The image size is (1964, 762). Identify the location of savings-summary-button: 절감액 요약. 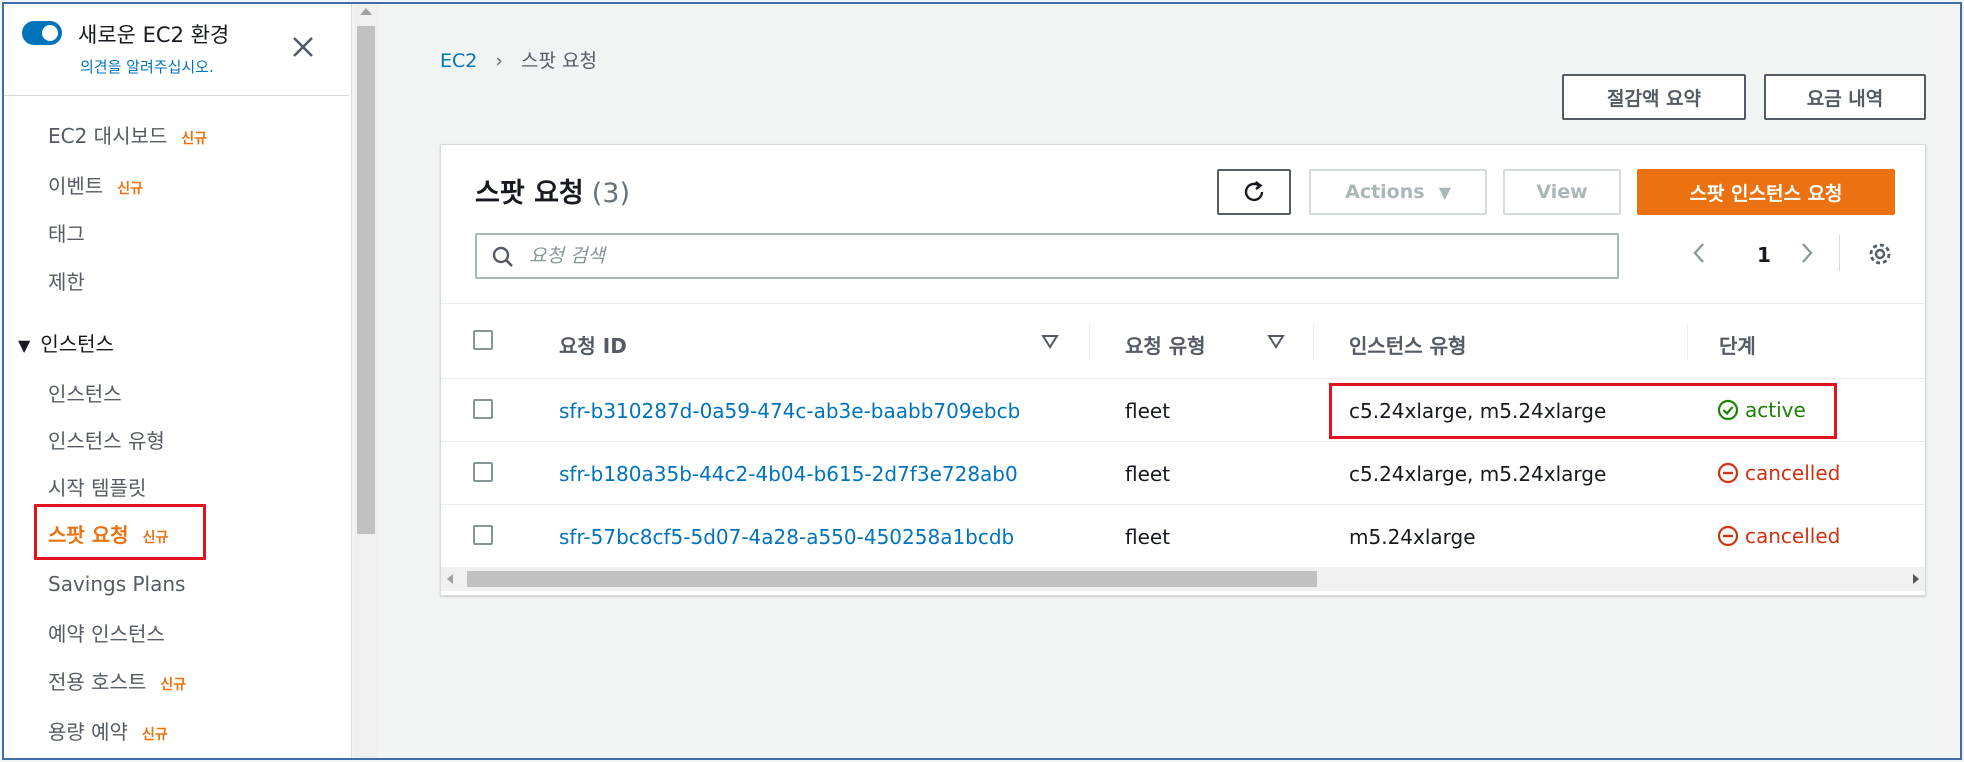
(1654, 97).